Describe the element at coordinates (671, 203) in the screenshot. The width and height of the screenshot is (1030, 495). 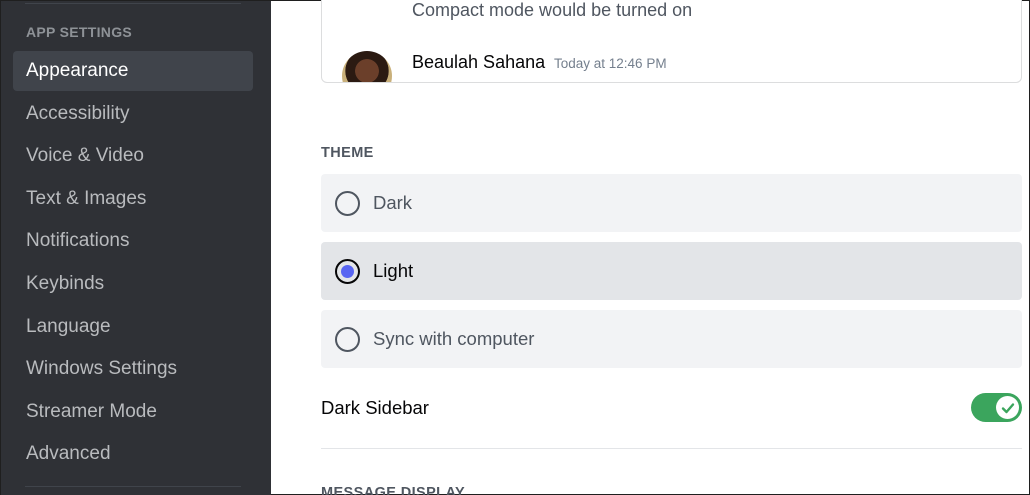
I see `theme-option-dark: Dark` at that location.